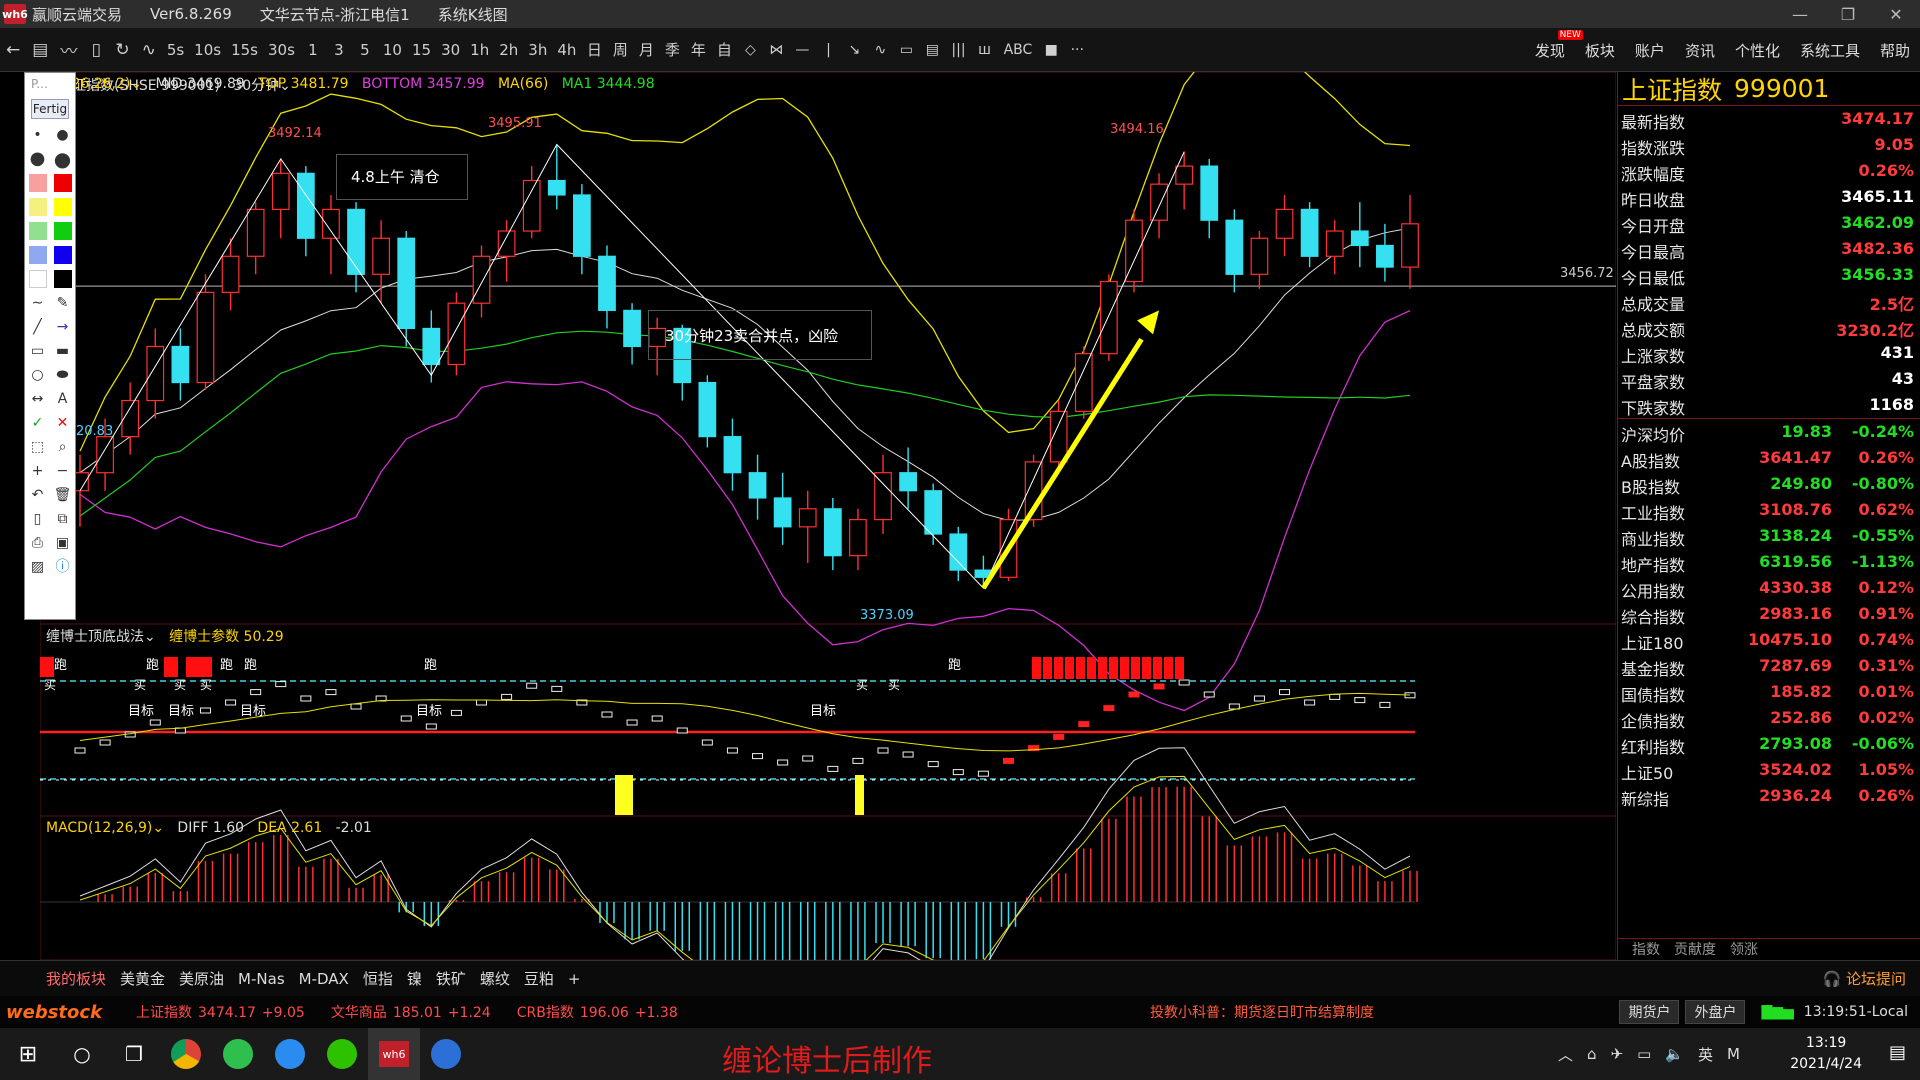  What do you see at coordinates (1018, 50) in the screenshot?
I see `drawing-tool-button: ABC` at bounding box center [1018, 50].